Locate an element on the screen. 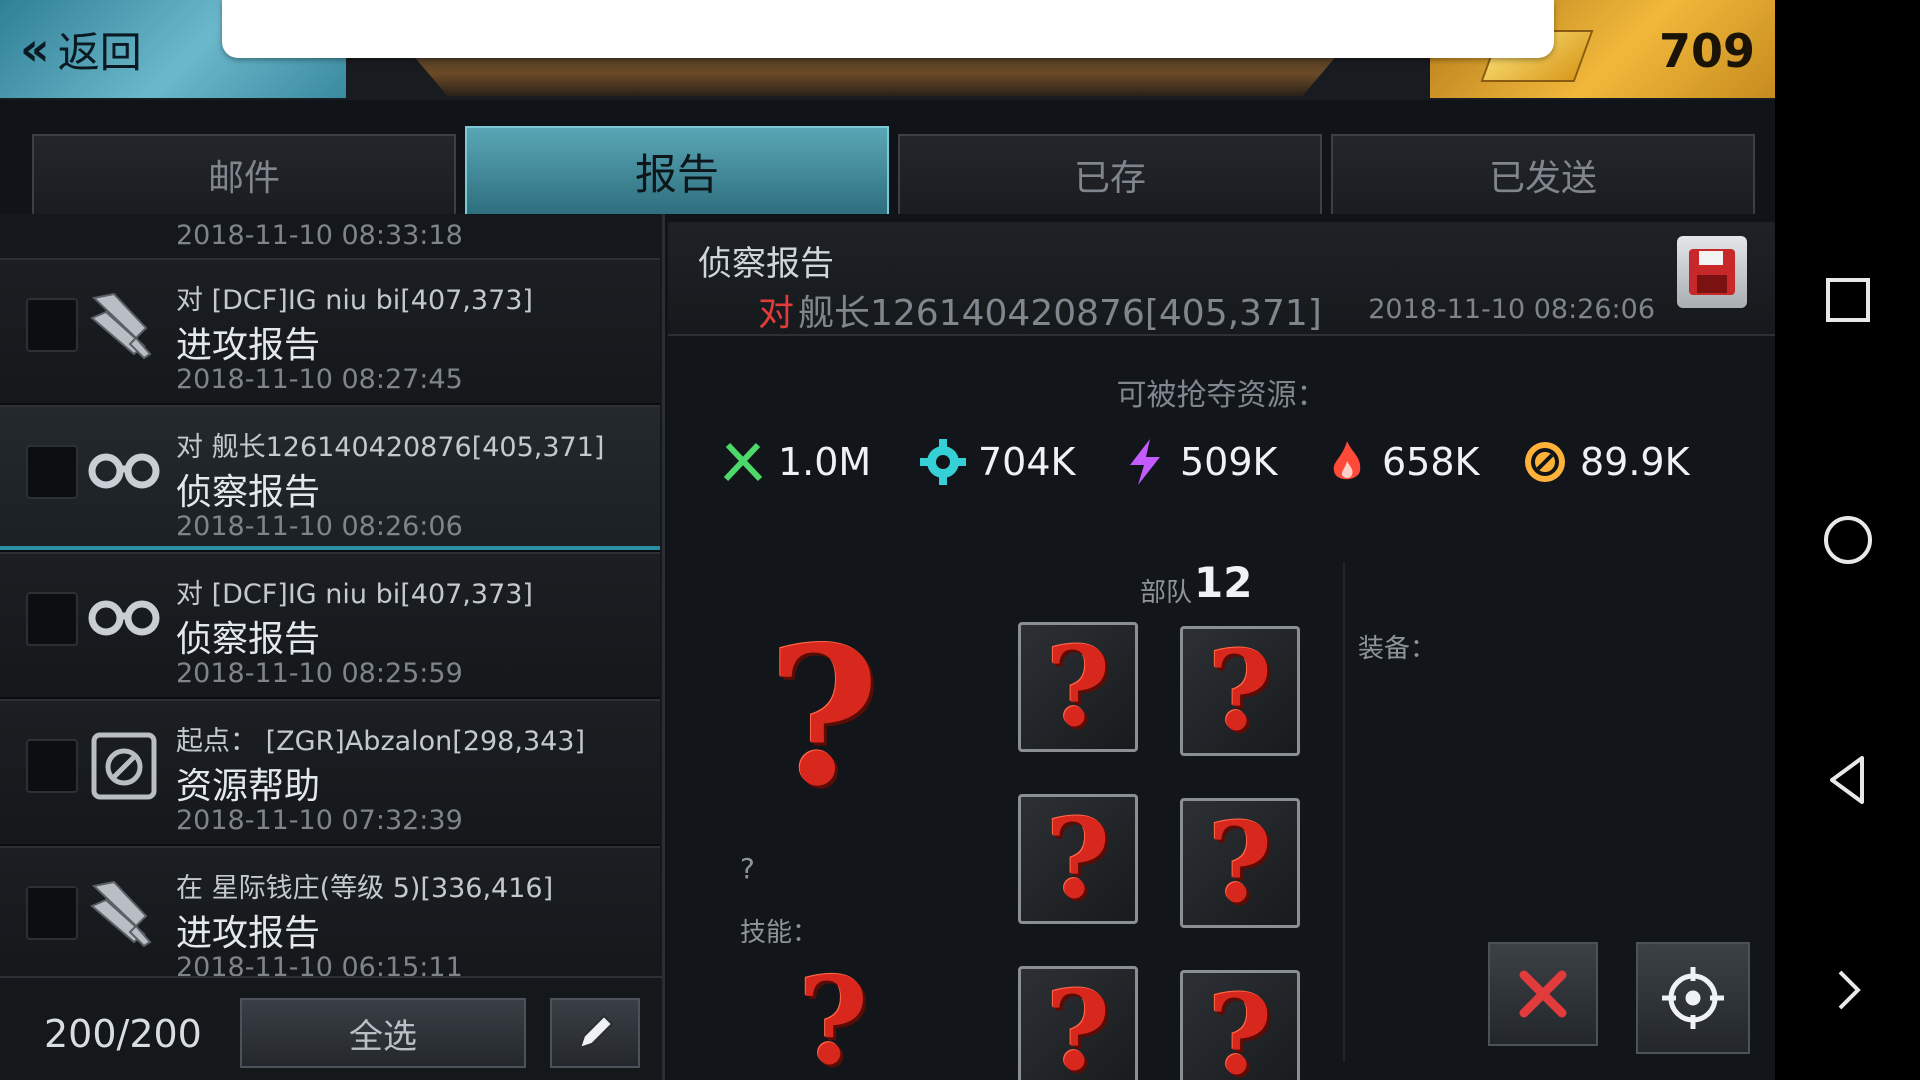 Image resolution: width=1920 pixels, height=1080 pixels. notification-popup is located at coordinates (888, 29).